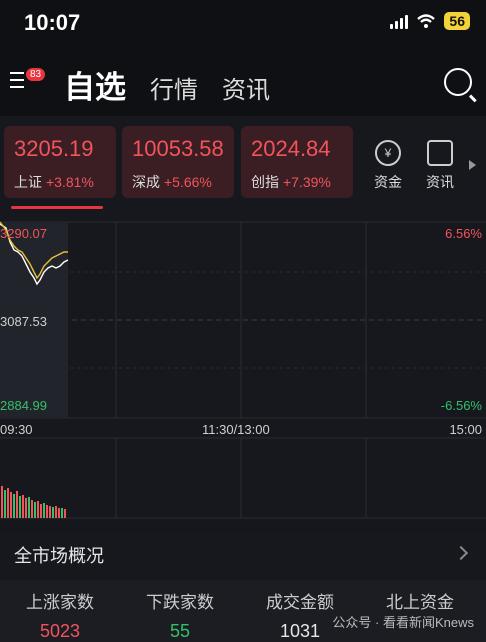 This screenshot has width=486, height=642. I want to click on volume-bars, so click(33, 502).